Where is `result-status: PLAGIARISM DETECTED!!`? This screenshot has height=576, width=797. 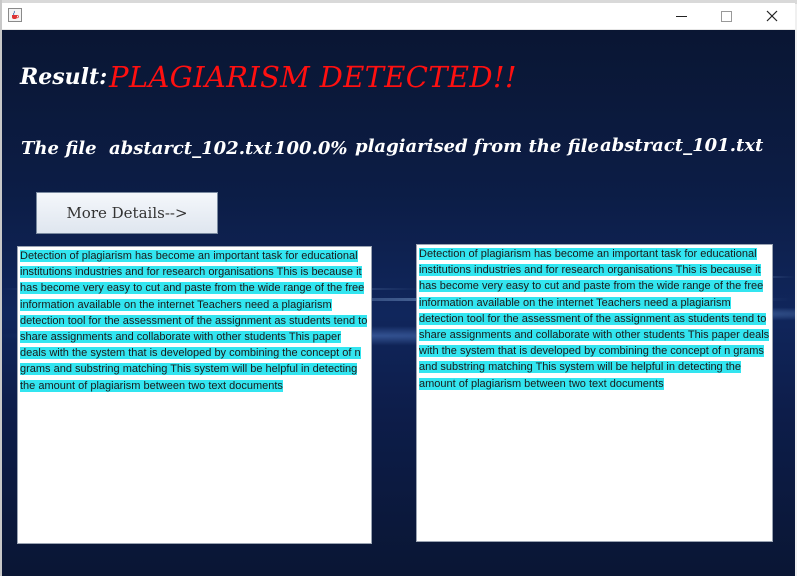 result-status: PLAGIARISM DETECTED!! is located at coordinates (313, 77).